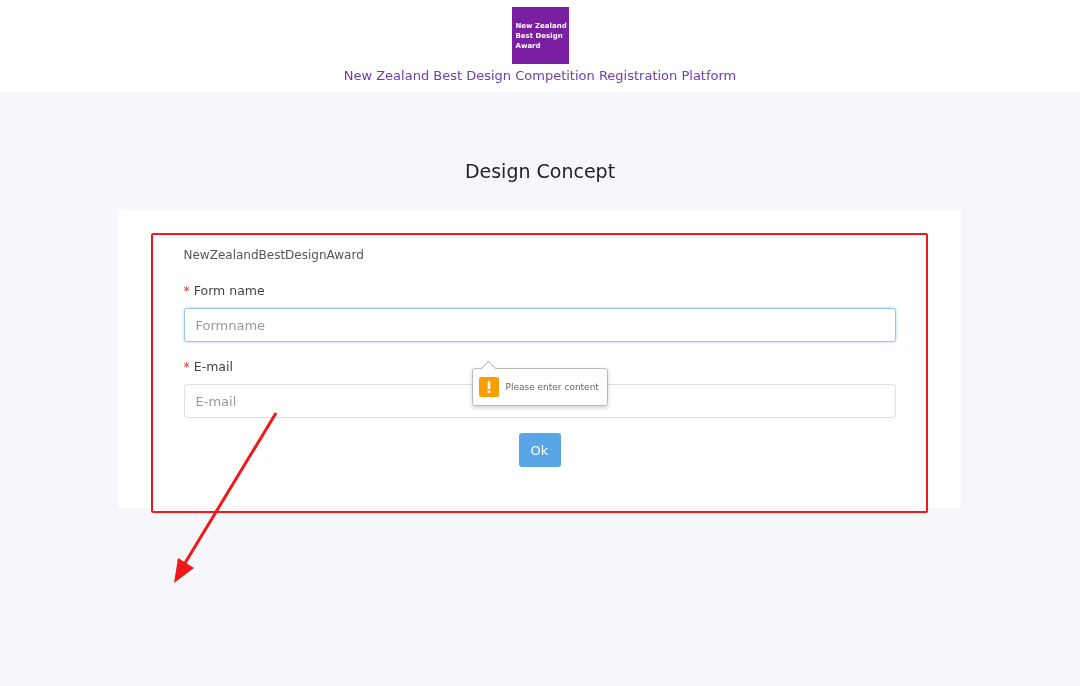 The image size is (1080, 686). What do you see at coordinates (540, 75) in the screenshot?
I see `platform-title: New Zealand Best Design Competition Registration Platform` at bounding box center [540, 75].